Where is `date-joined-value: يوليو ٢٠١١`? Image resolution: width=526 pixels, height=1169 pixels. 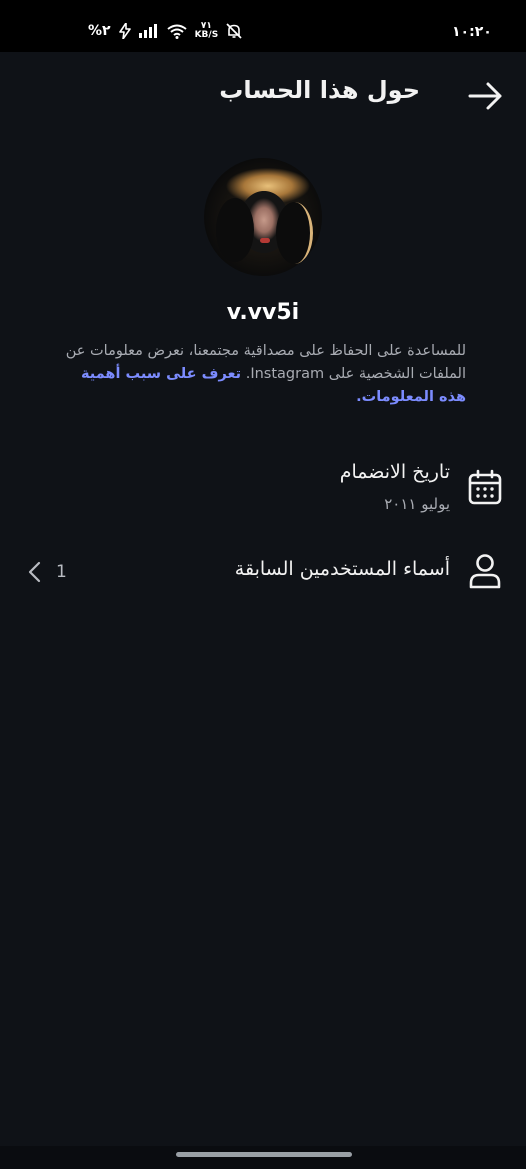
date-joined-value: يوليو ٢٠١١ is located at coordinates (417, 504).